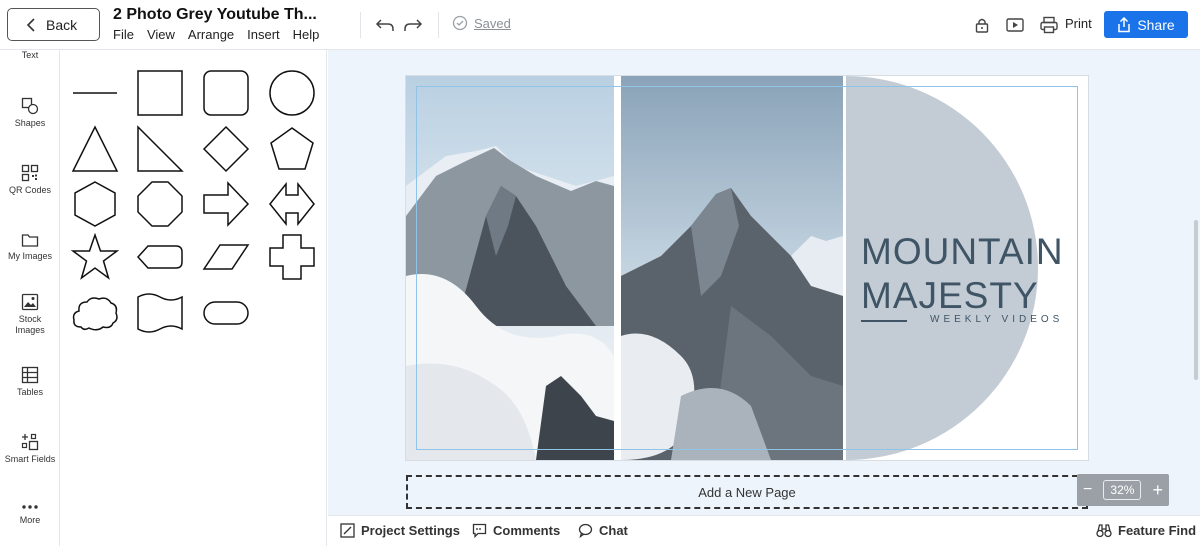 The height and width of the screenshot is (546, 1200). What do you see at coordinates (732, 268) in the screenshot?
I see `mountain-photo-center` at bounding box center [732, 268].